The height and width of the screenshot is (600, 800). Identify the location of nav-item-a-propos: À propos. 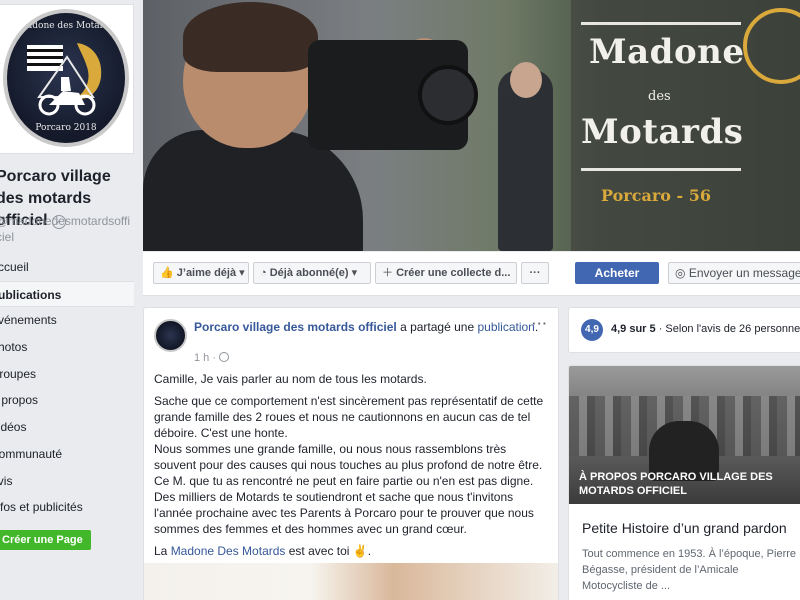
(67, 400).